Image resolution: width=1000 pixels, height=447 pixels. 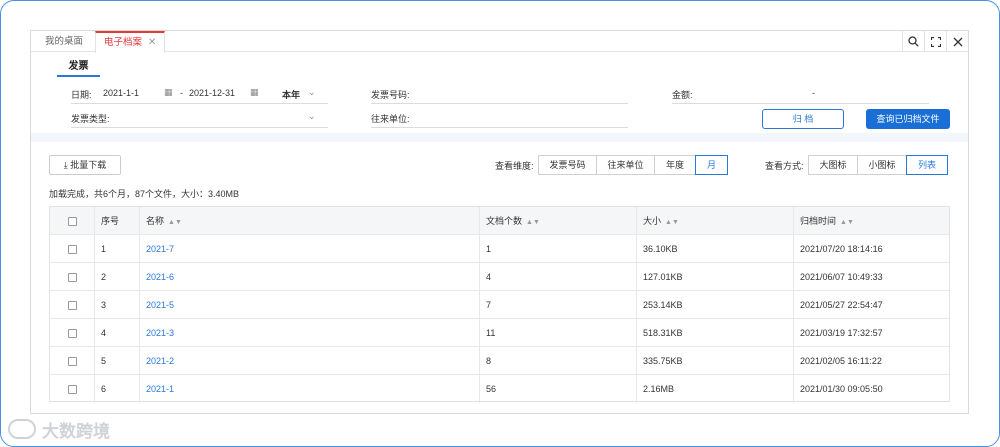 I want to click on row-time: 2021/02/05 16:11:22, so click(x=871, y=361).